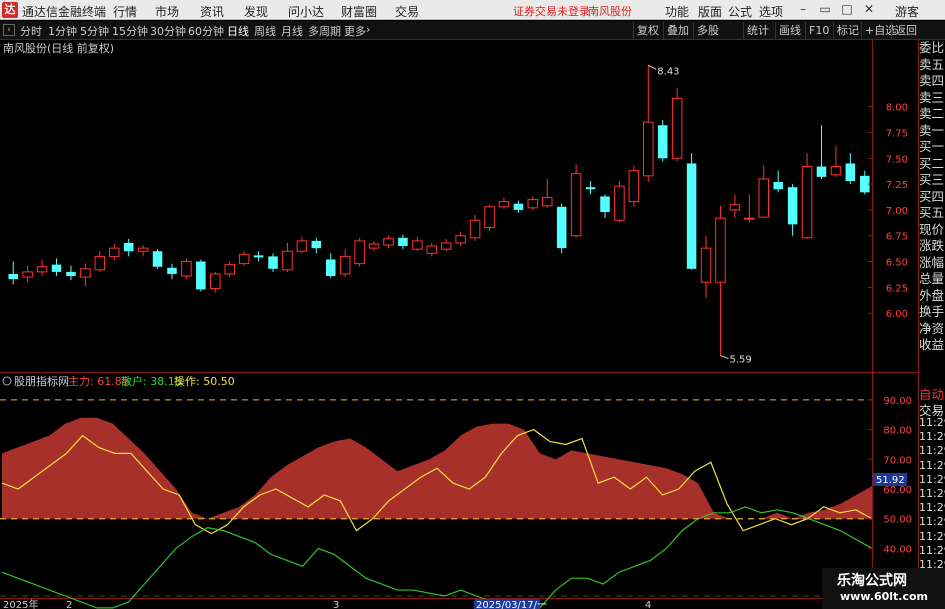  What do you see at coordinates (724, 357) in the screenshot?
I see `low-pointer` at bounding box center [724, 357].